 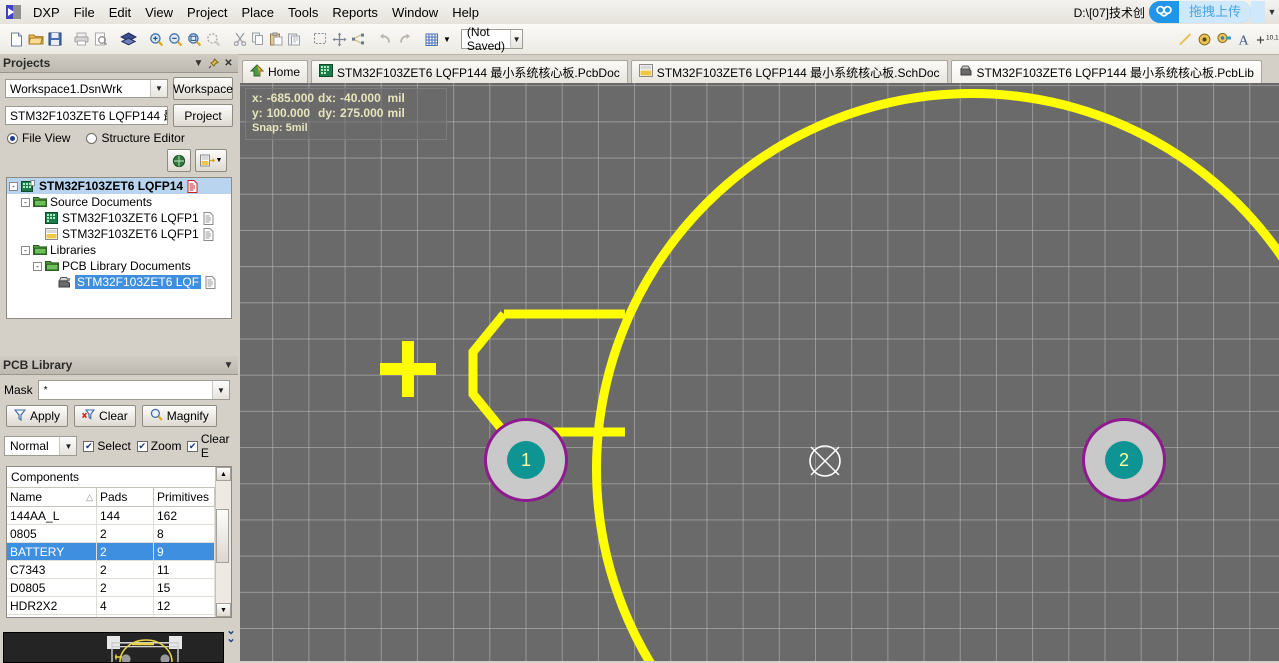 I want to click on structure-editor-radio, so click(x=92, y=138).